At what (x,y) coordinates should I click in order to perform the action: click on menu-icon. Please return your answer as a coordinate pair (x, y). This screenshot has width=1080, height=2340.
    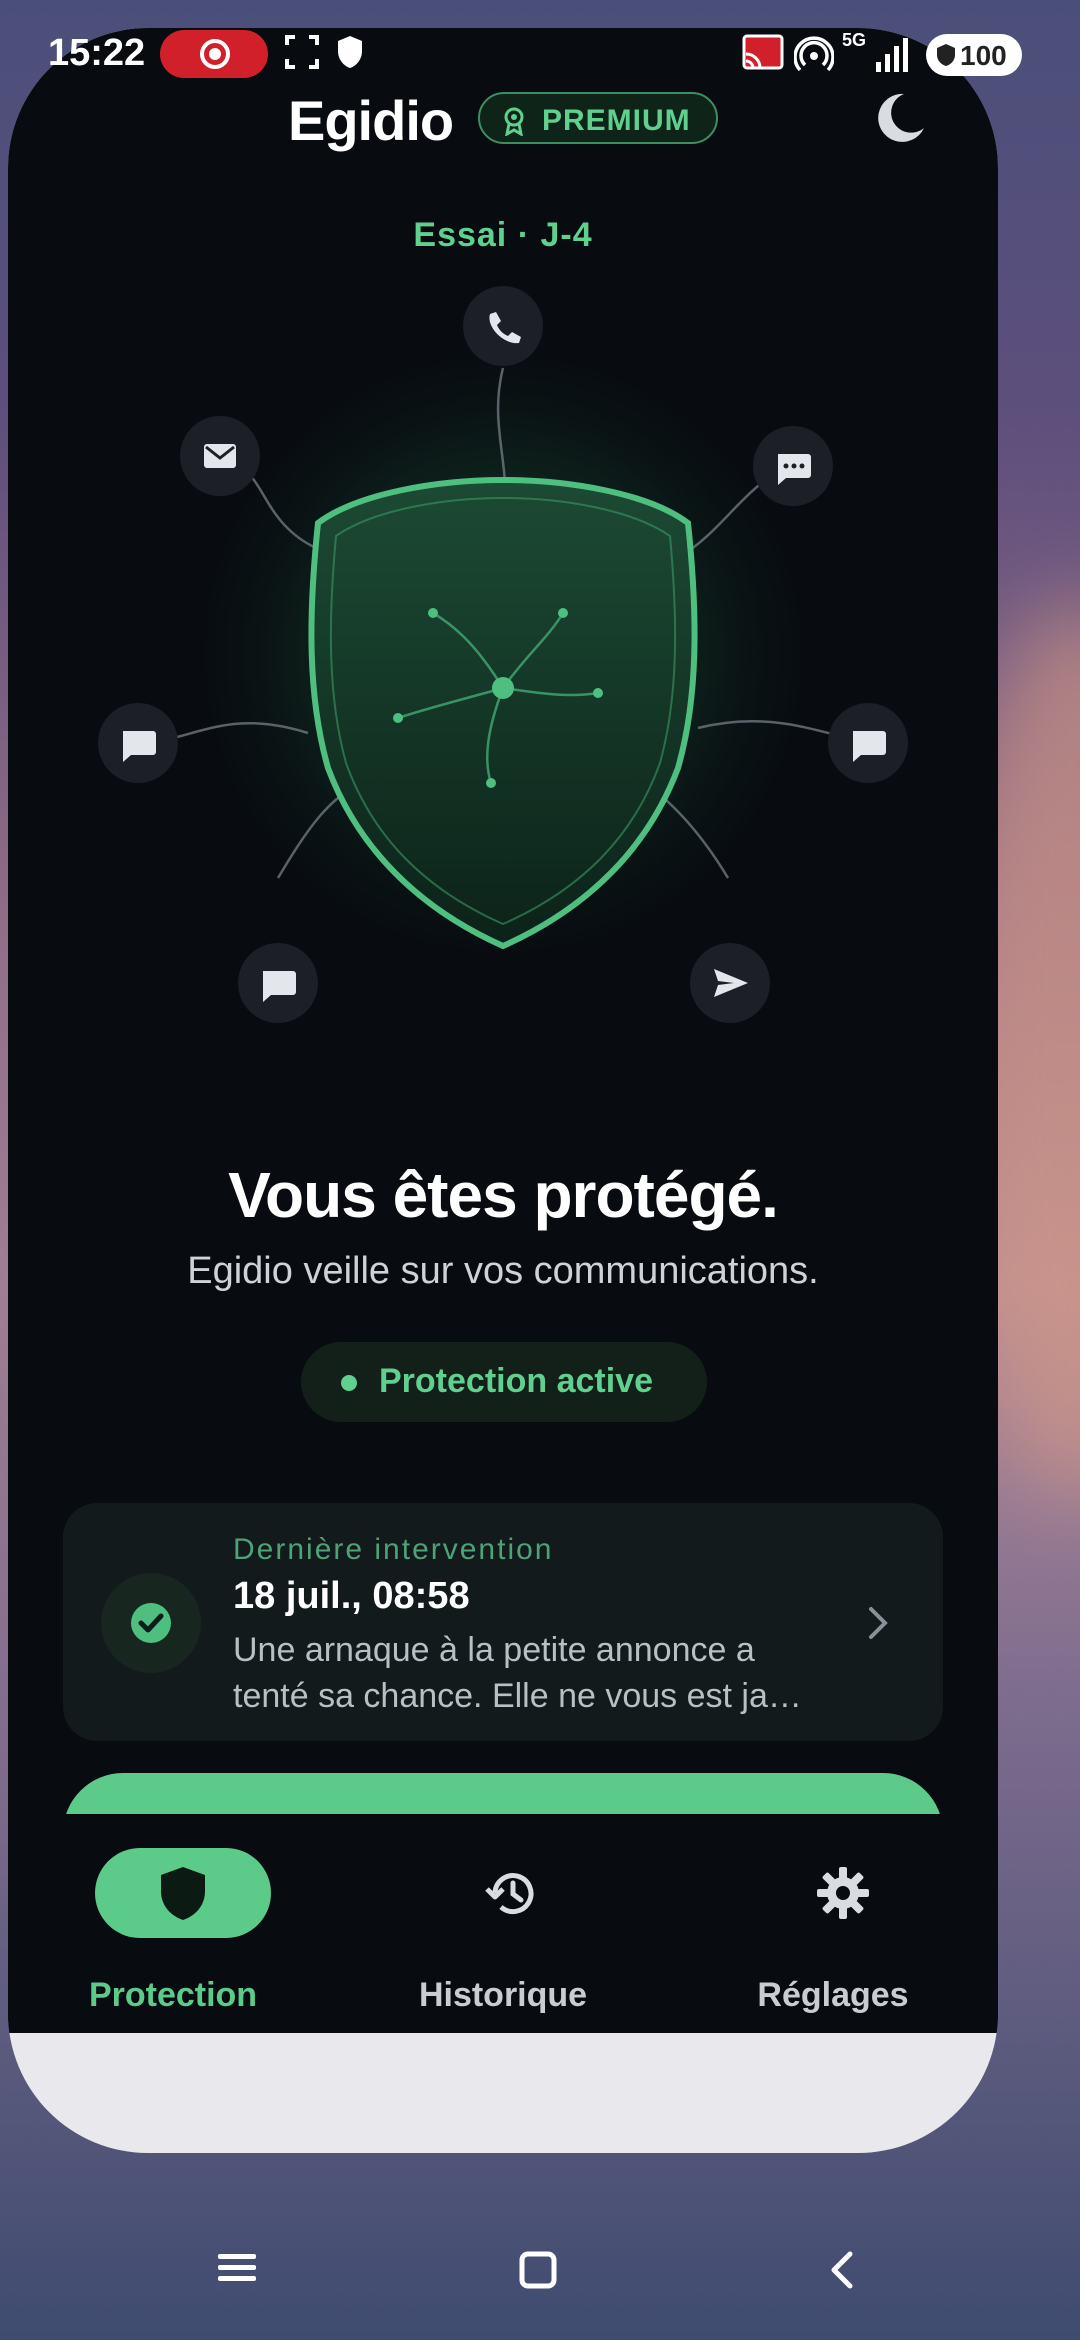
    Looking at the image, I should click on (237, 2268).